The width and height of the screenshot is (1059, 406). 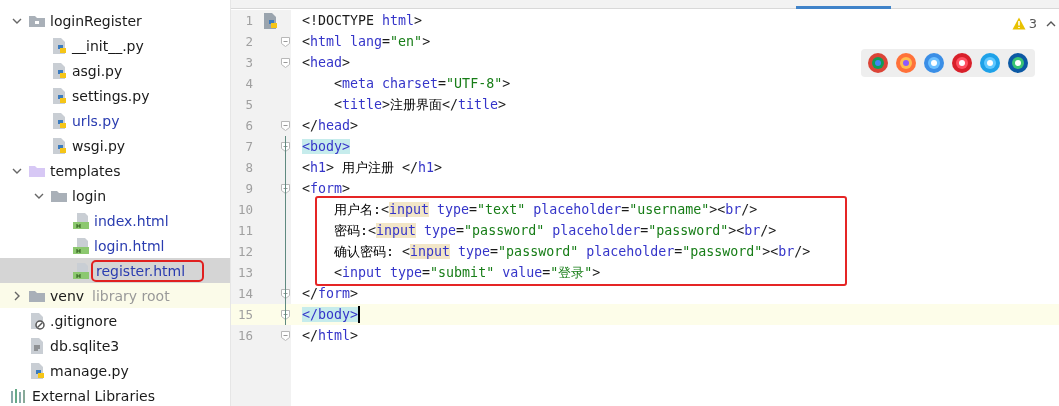 I want to click on tree-item: __init__.py, so click(x=115, y=45).